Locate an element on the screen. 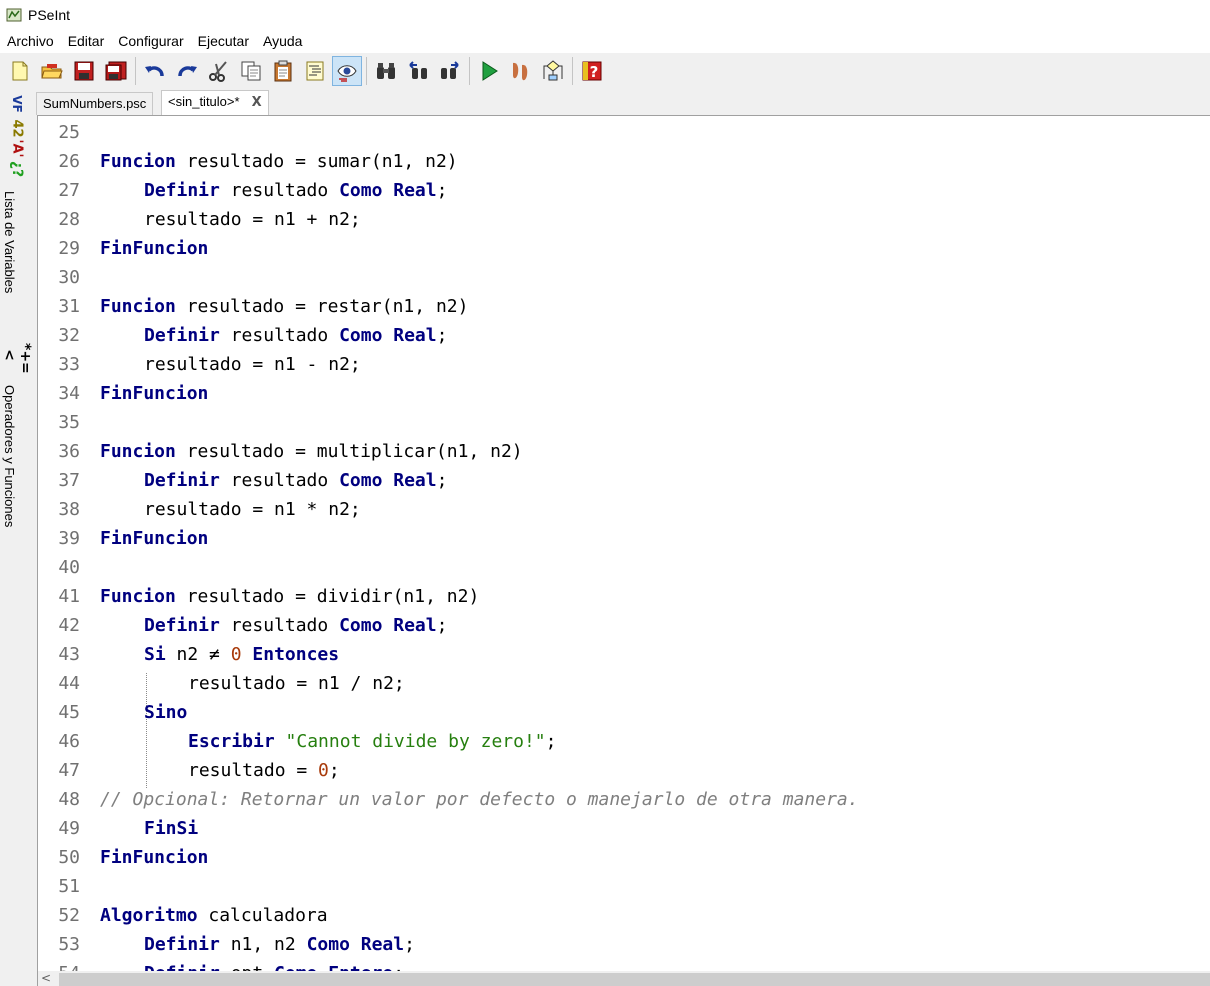 This screenshot has width=1210, height=986. tab-label: SumNumbers.psc is located at coordinates (95, 103).